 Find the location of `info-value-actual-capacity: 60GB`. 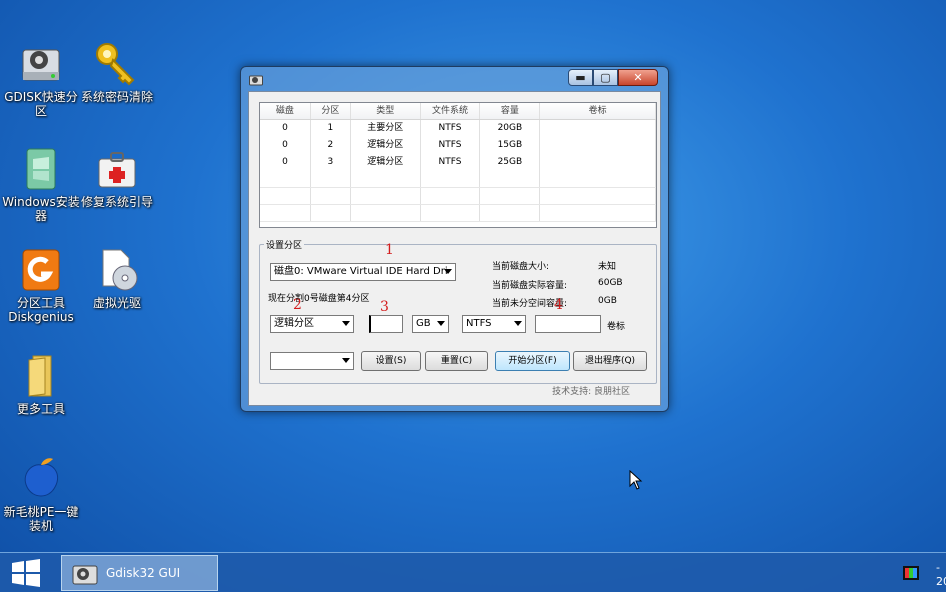

info-value-actual-capacity: 60GB is located at coordinates (610, 283).